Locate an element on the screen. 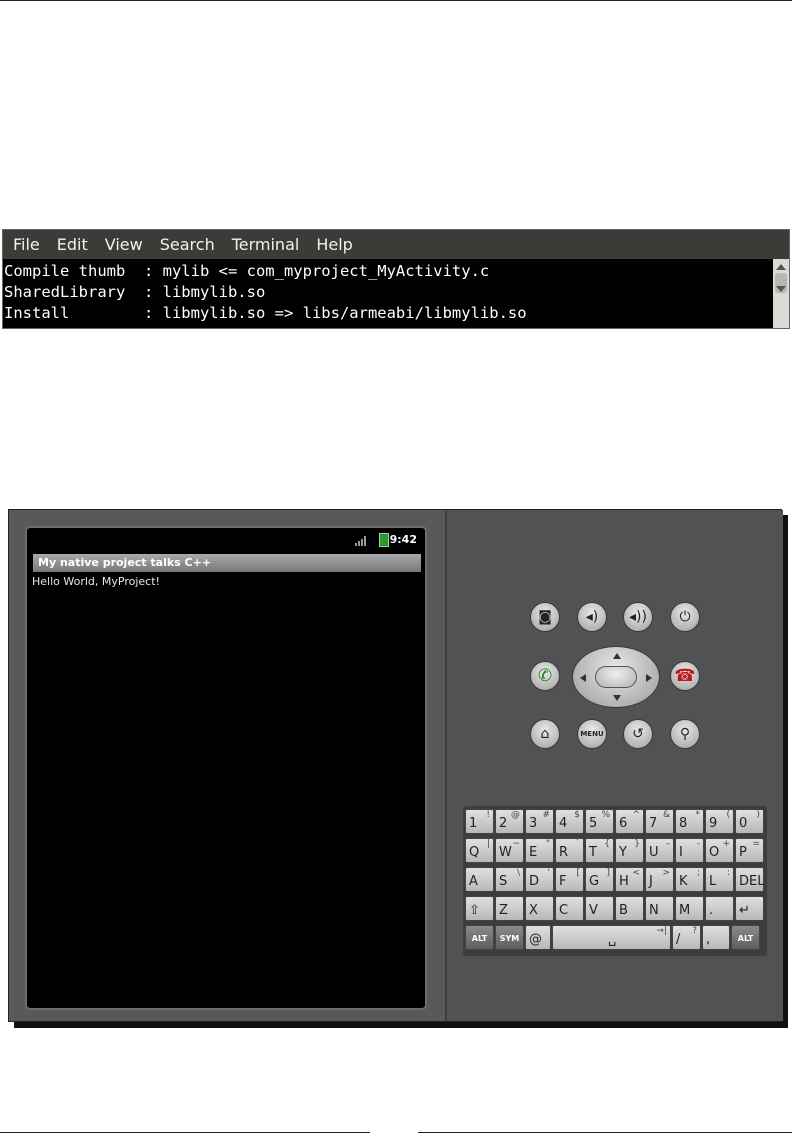 This screenshot has height=1142, width=792. key-row3-3: F[ is located at coordinates (569, 879).